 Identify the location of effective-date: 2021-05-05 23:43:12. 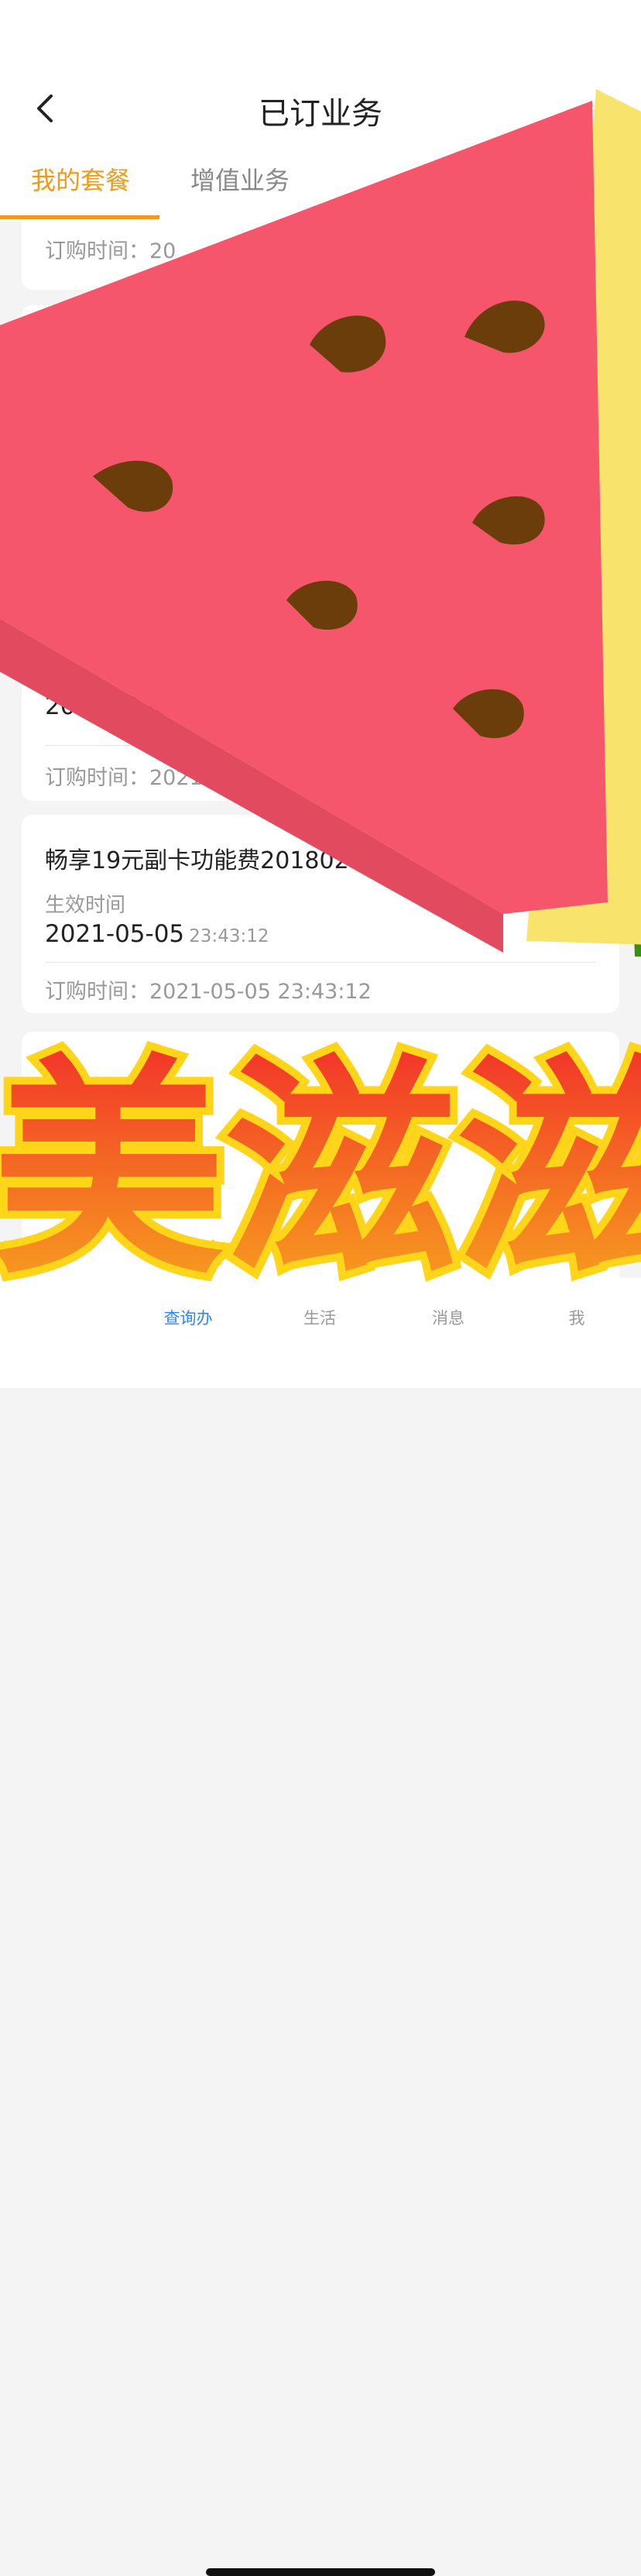
(157, 934).